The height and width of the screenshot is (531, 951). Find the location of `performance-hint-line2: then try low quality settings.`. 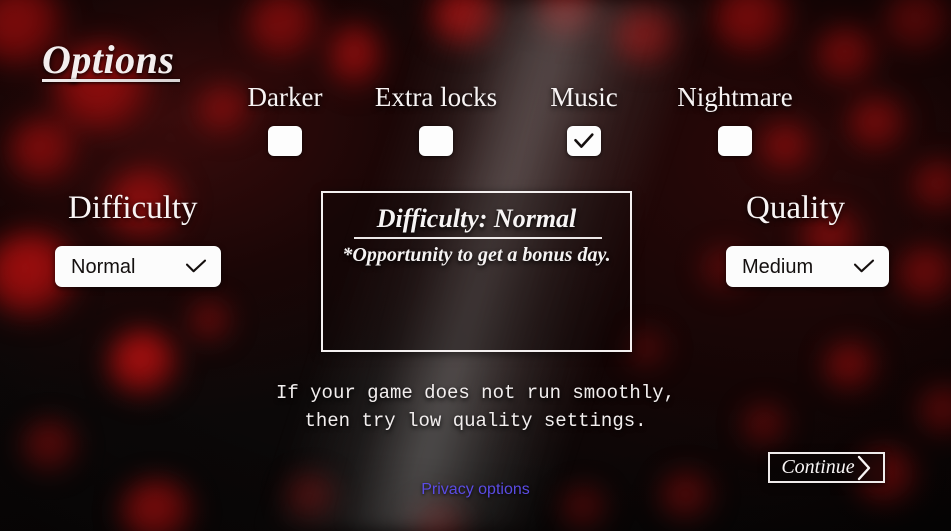

performance-hint-line2: then try low quality settings. is located at coordinates (475, 420).